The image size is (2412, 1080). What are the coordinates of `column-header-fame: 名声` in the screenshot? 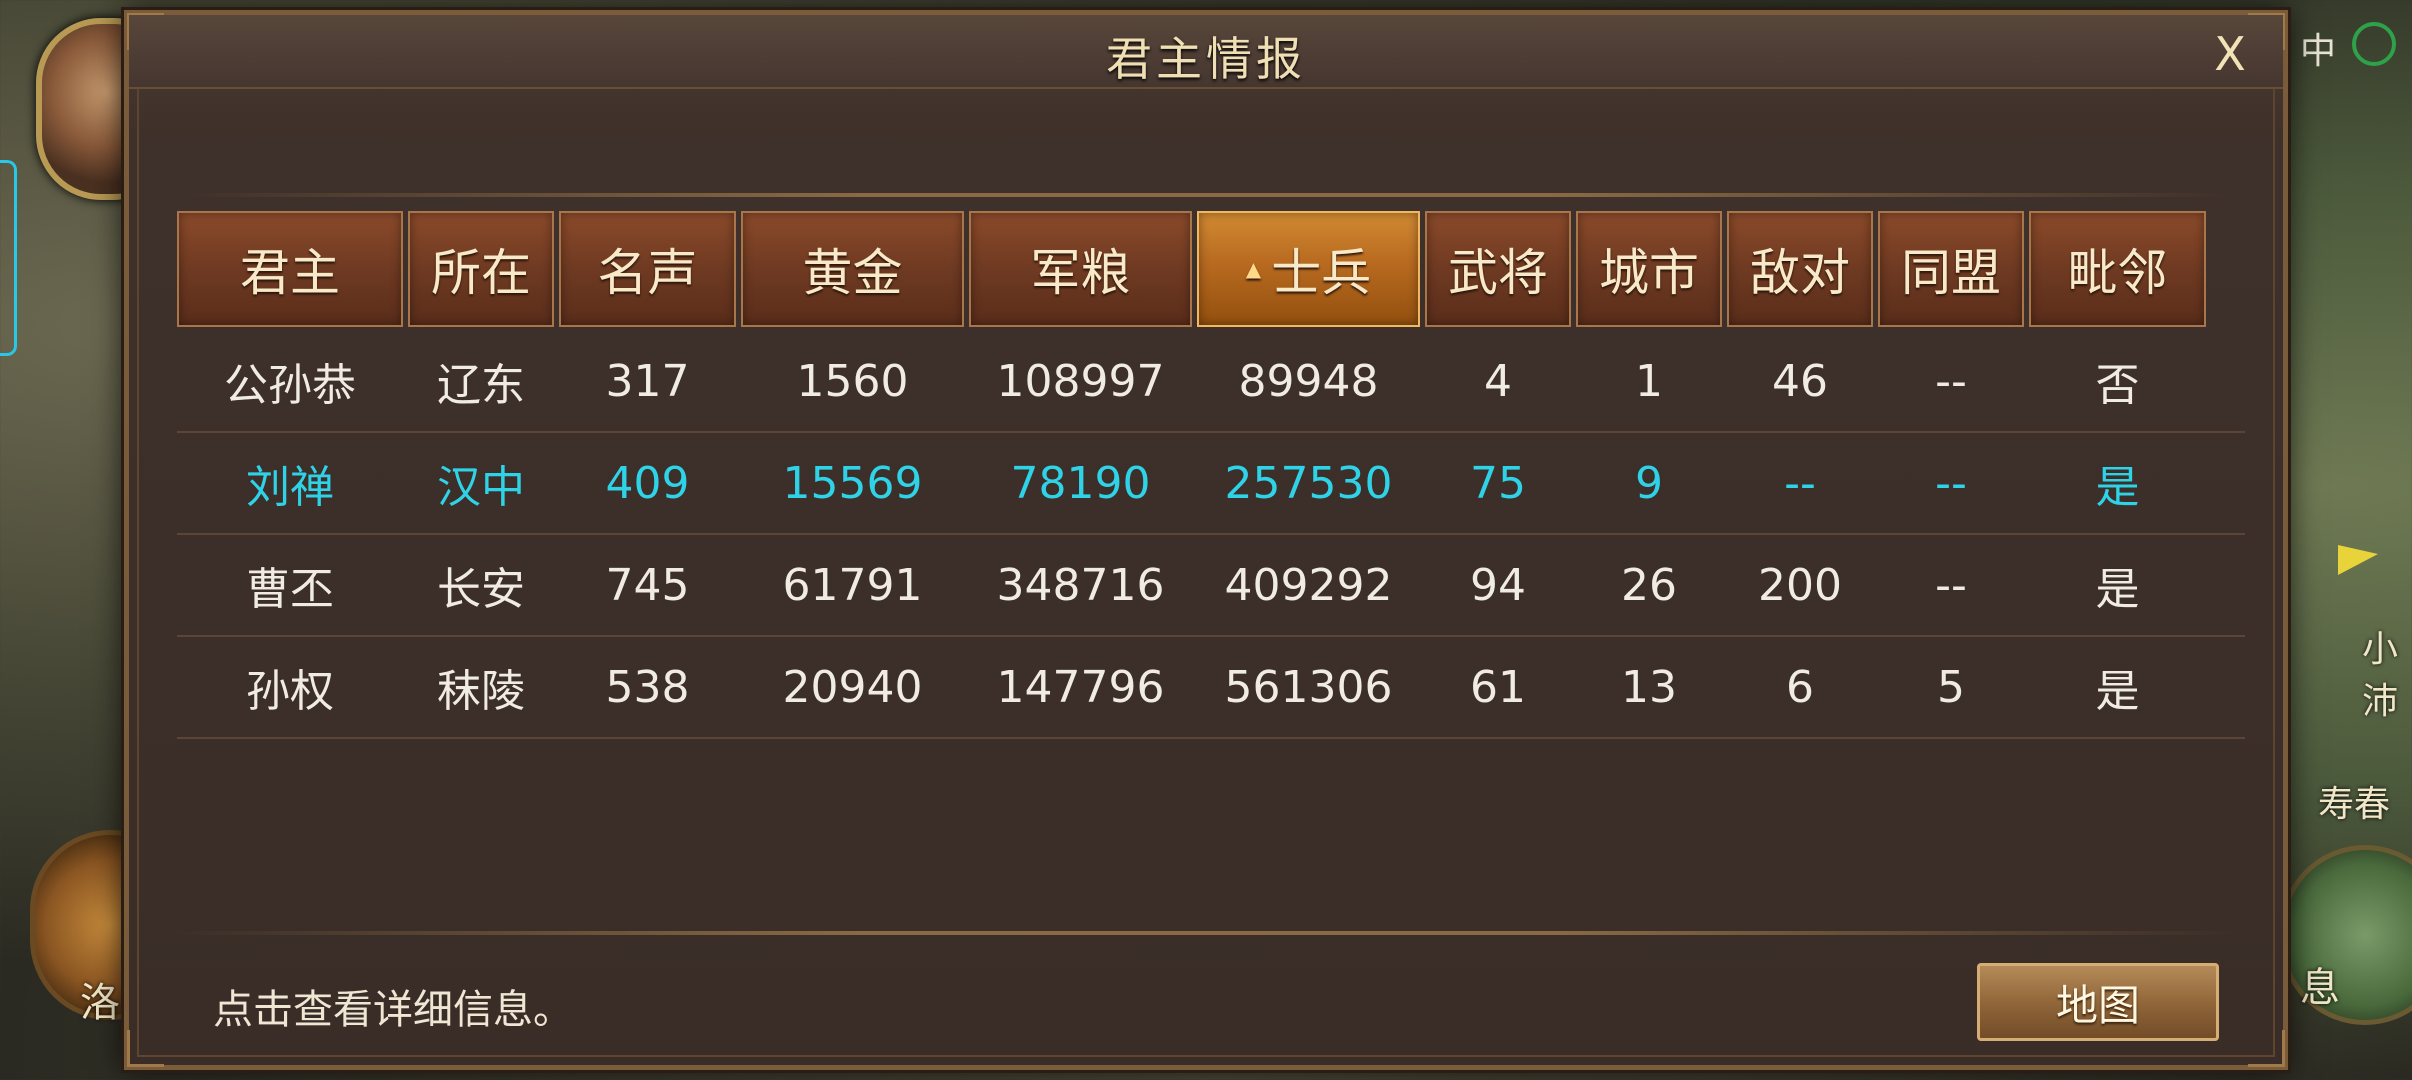 It's located at (647, 269).